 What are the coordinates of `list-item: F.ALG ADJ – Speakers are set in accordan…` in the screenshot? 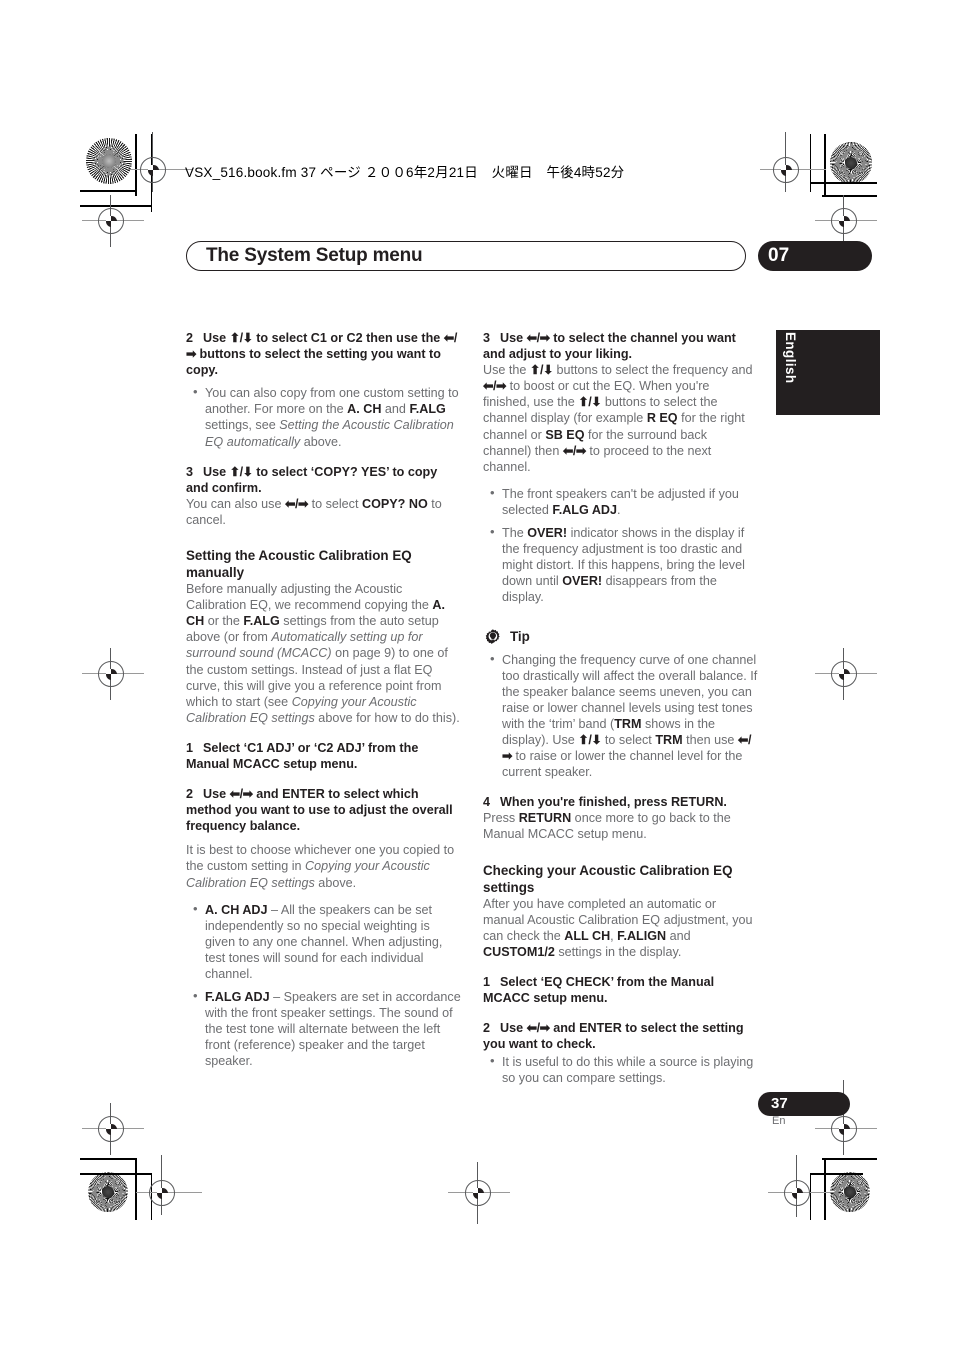 It's located at (323, 1028).